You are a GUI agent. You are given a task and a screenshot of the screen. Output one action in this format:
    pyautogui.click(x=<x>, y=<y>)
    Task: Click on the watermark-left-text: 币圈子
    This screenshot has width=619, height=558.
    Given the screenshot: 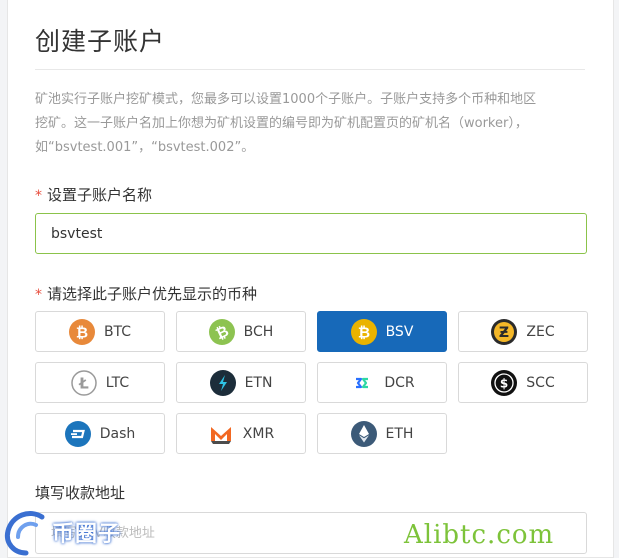 What is the action you would take?
    pyautogui.click(x=87, y=534)
    